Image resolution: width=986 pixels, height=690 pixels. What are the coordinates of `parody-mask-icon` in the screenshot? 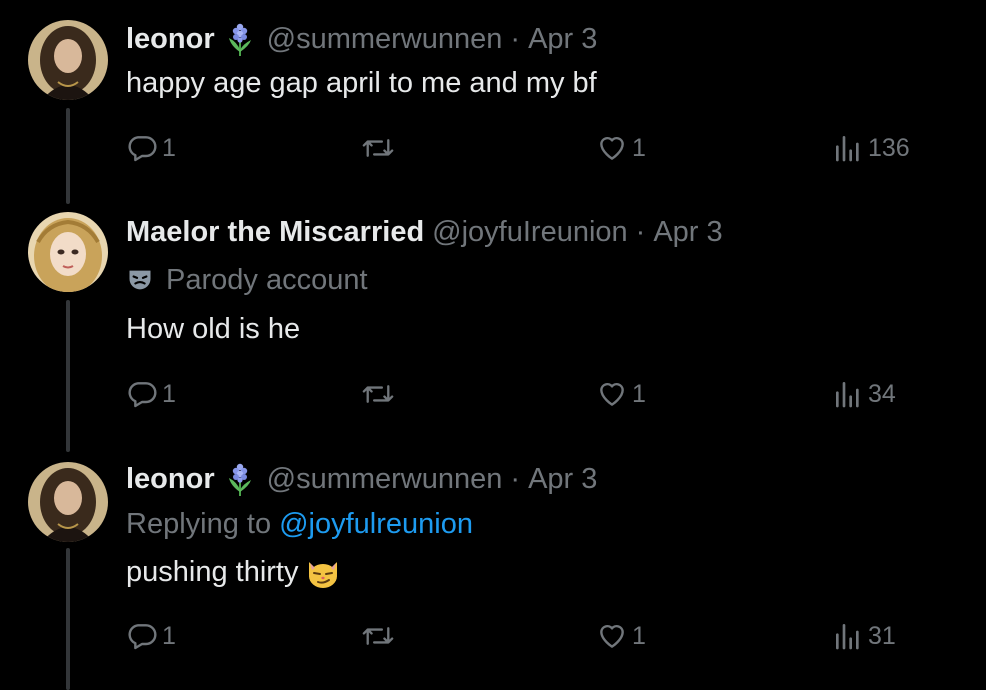 It's located at (140, 280).